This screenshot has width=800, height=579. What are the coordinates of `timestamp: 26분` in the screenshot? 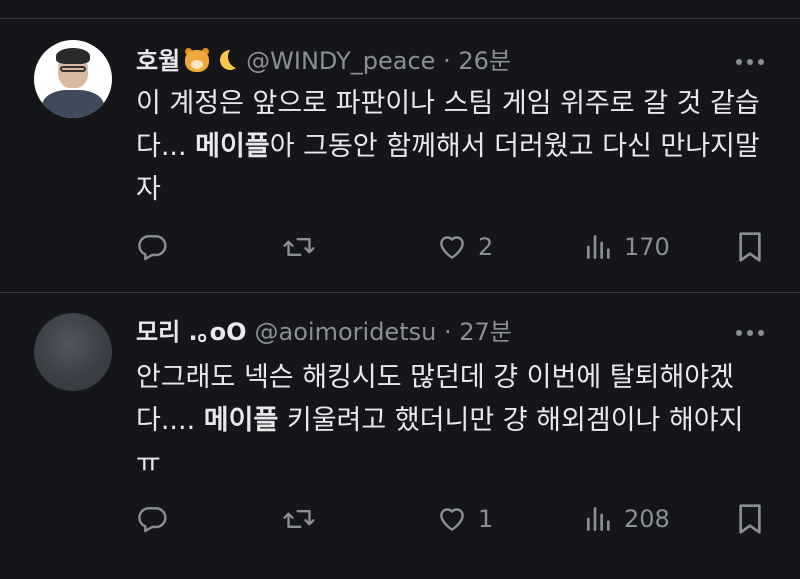 It's located at (484, 61).